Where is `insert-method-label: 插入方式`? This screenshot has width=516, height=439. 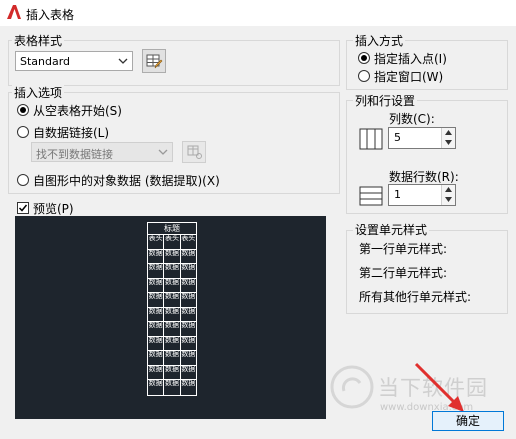
insert-method-label: 插入方式 is located at coordinates (379, 40).